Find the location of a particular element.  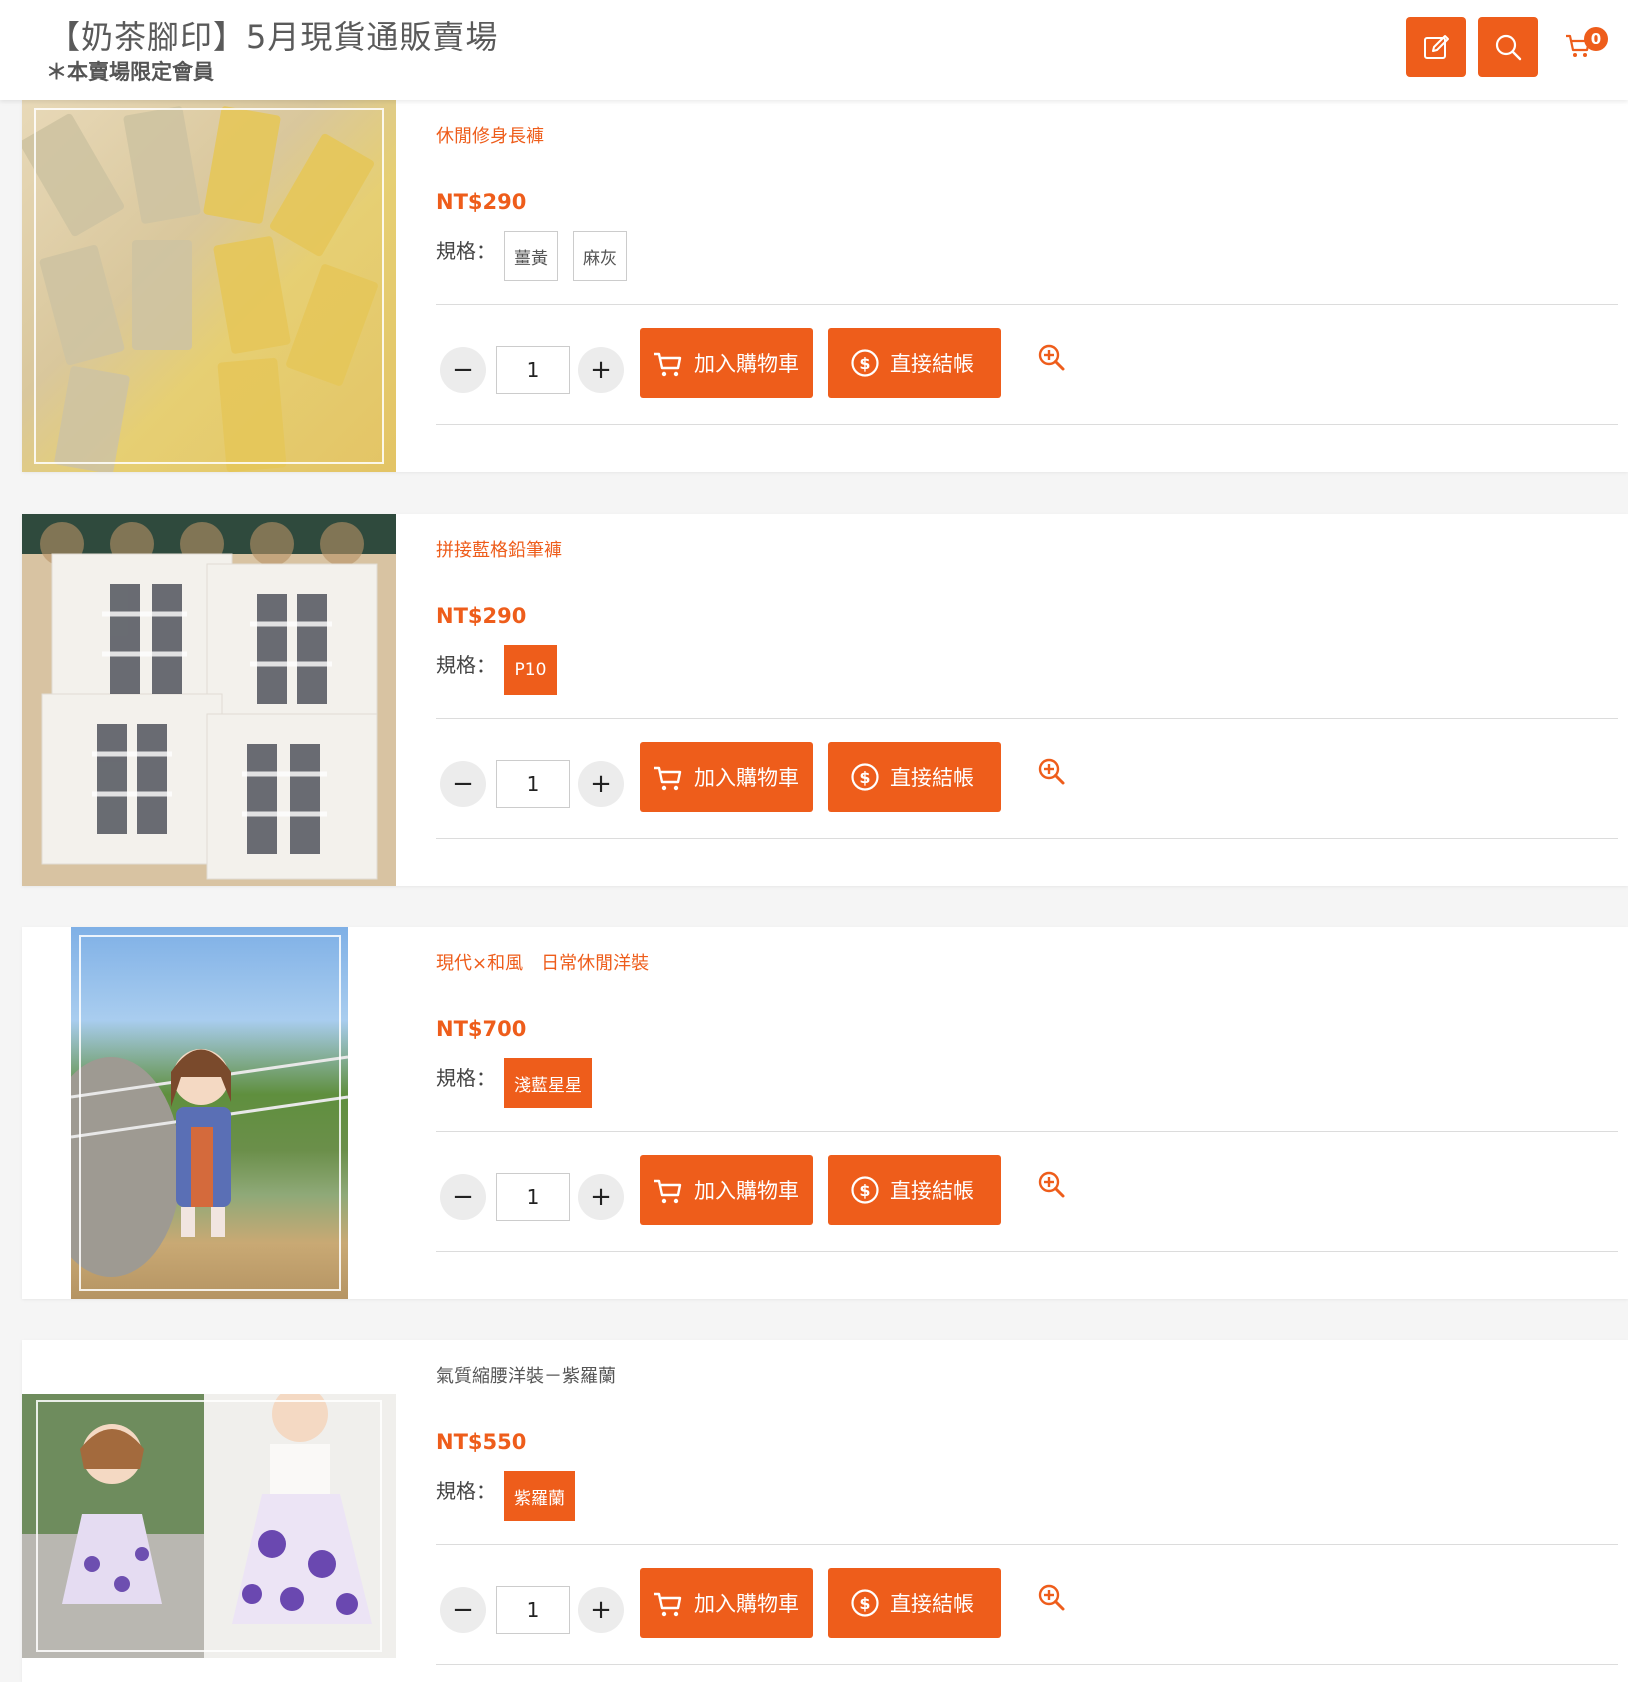

search-button is located at coordinates (1508, 47).